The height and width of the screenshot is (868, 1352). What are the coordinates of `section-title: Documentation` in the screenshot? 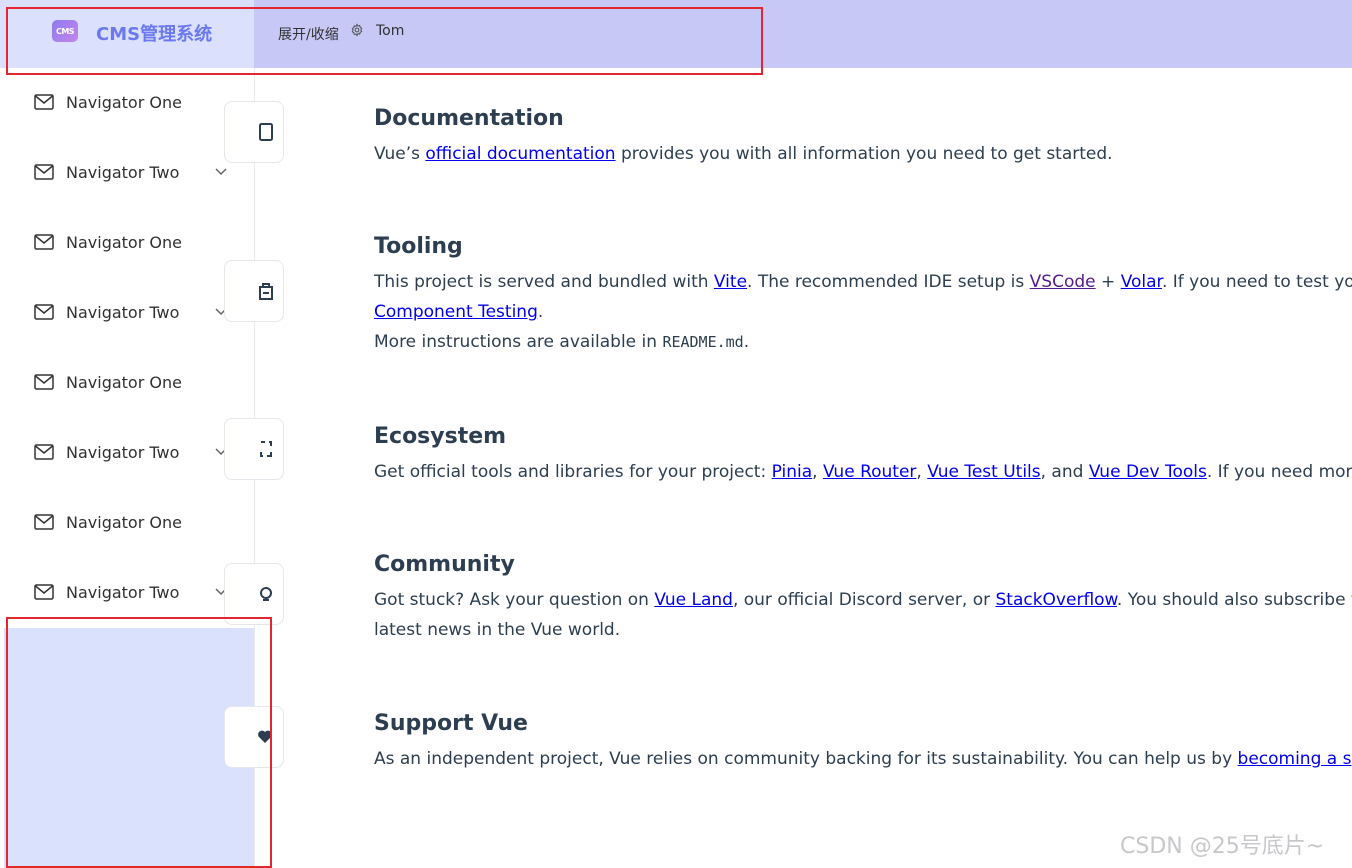 It's located at (469, 118).